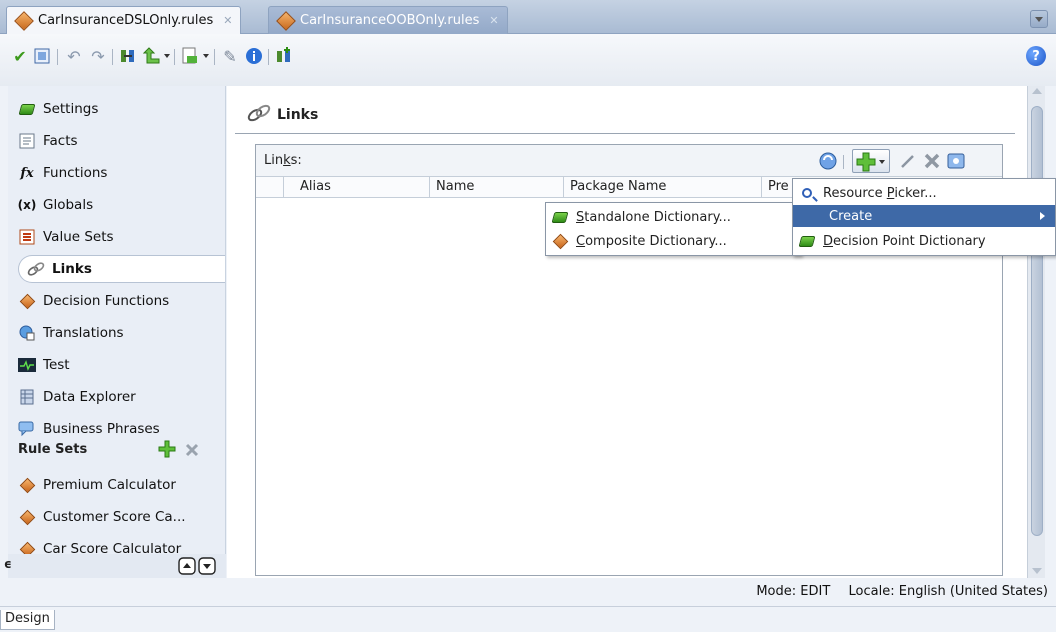 The image size is (1056, 632). Describe the element at coordinates (62, 173) in the screenshot. I see `sidebar-item-functions: fx Functions` at that location.